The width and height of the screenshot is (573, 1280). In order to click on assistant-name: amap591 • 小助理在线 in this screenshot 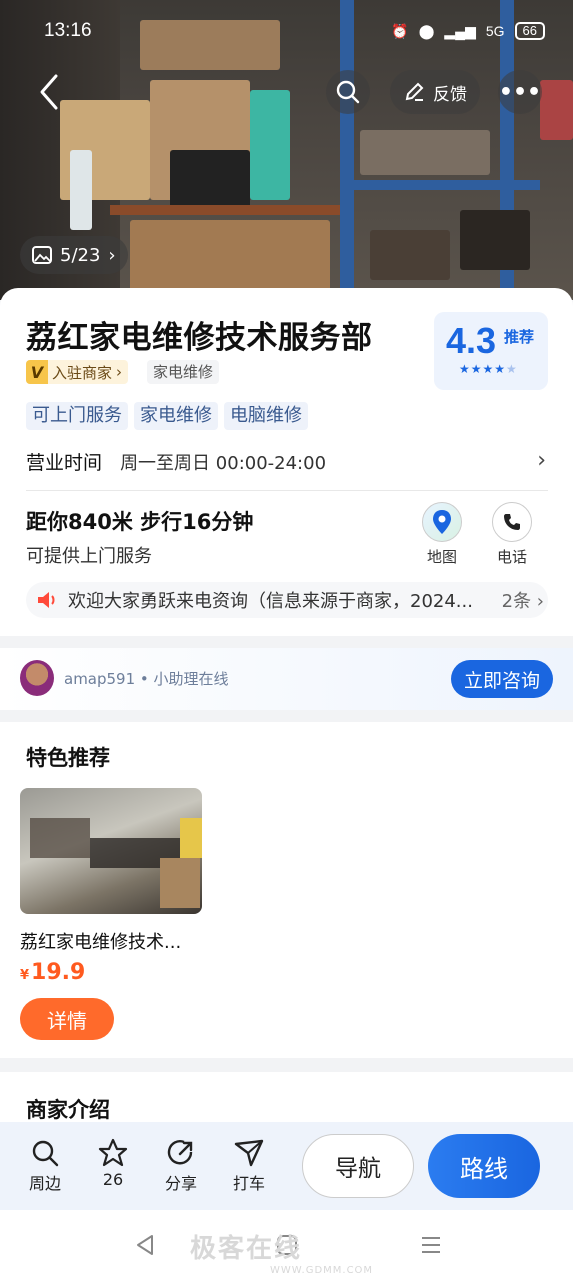, I will do `click(146, 679)`.